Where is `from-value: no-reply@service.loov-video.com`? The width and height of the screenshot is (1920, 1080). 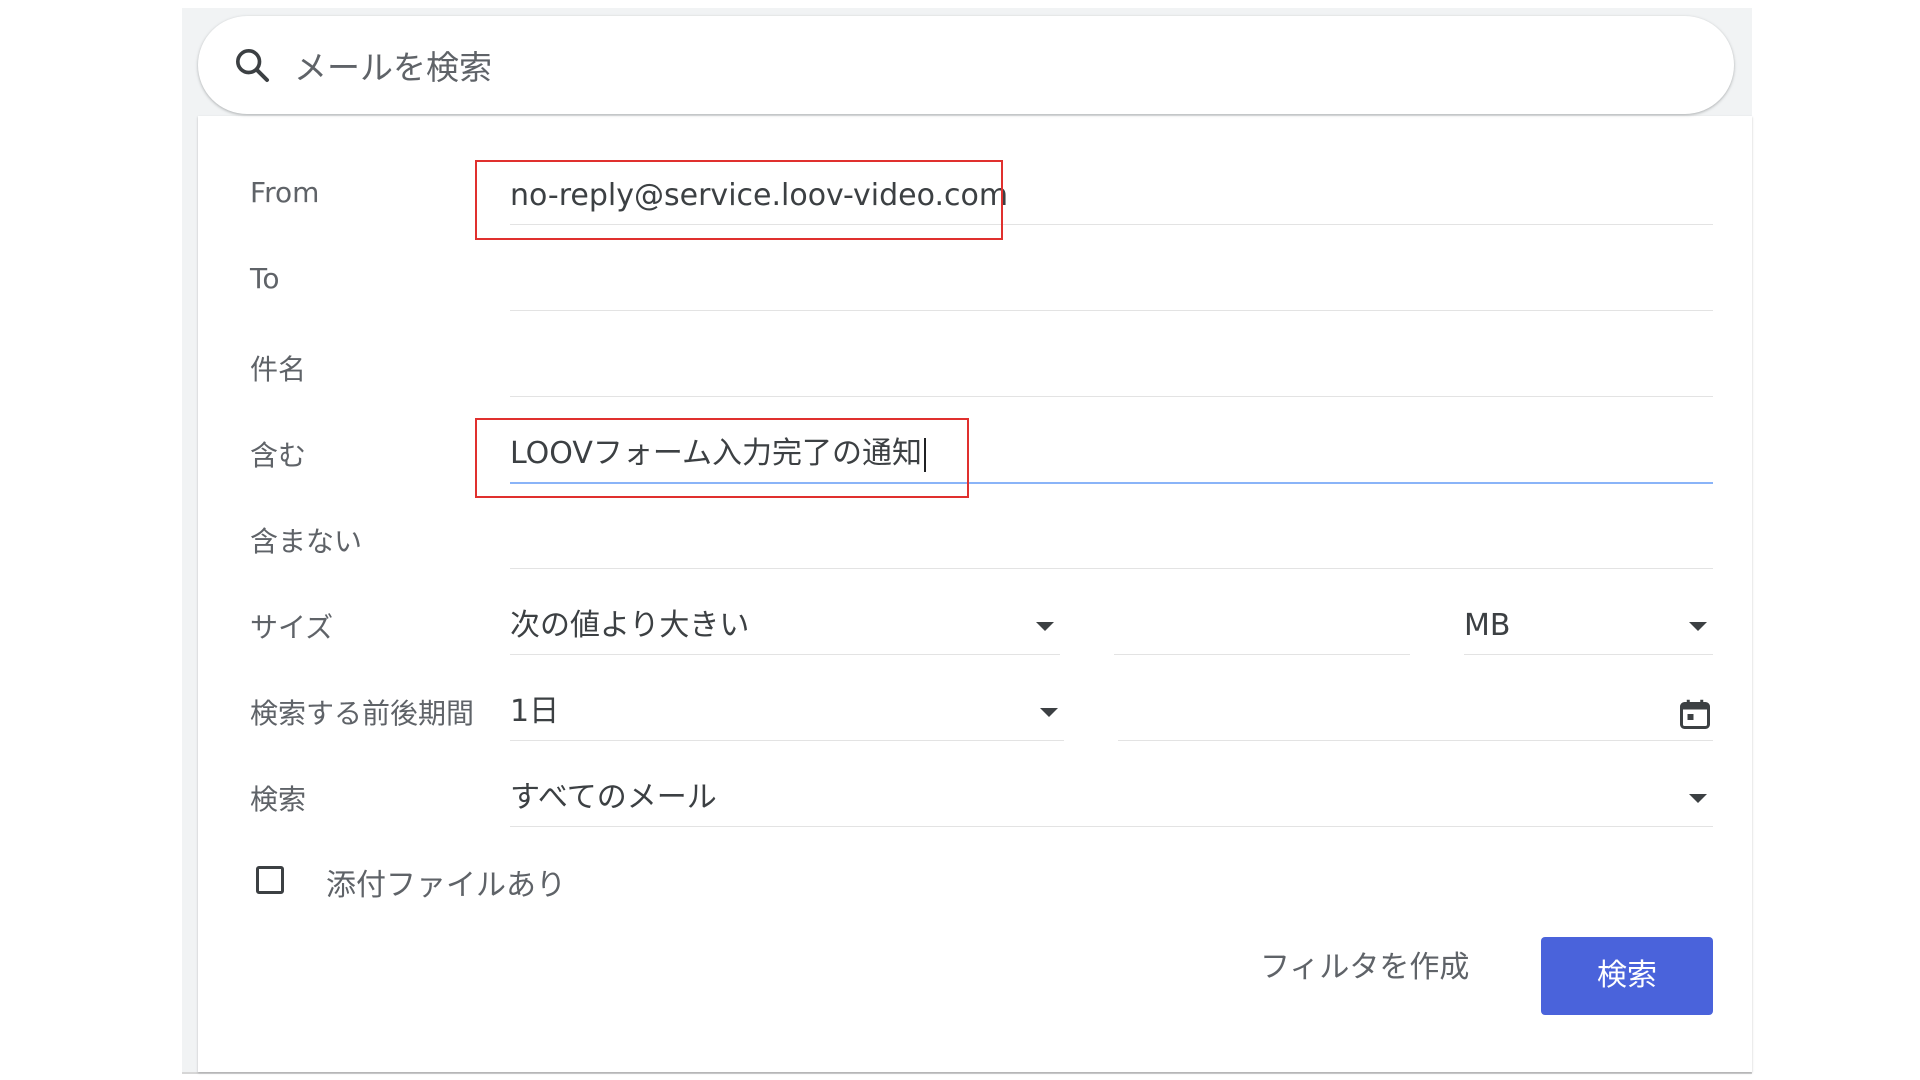 from-value: no-reply@service.loov-video.com is located at coordinates (759, 195).